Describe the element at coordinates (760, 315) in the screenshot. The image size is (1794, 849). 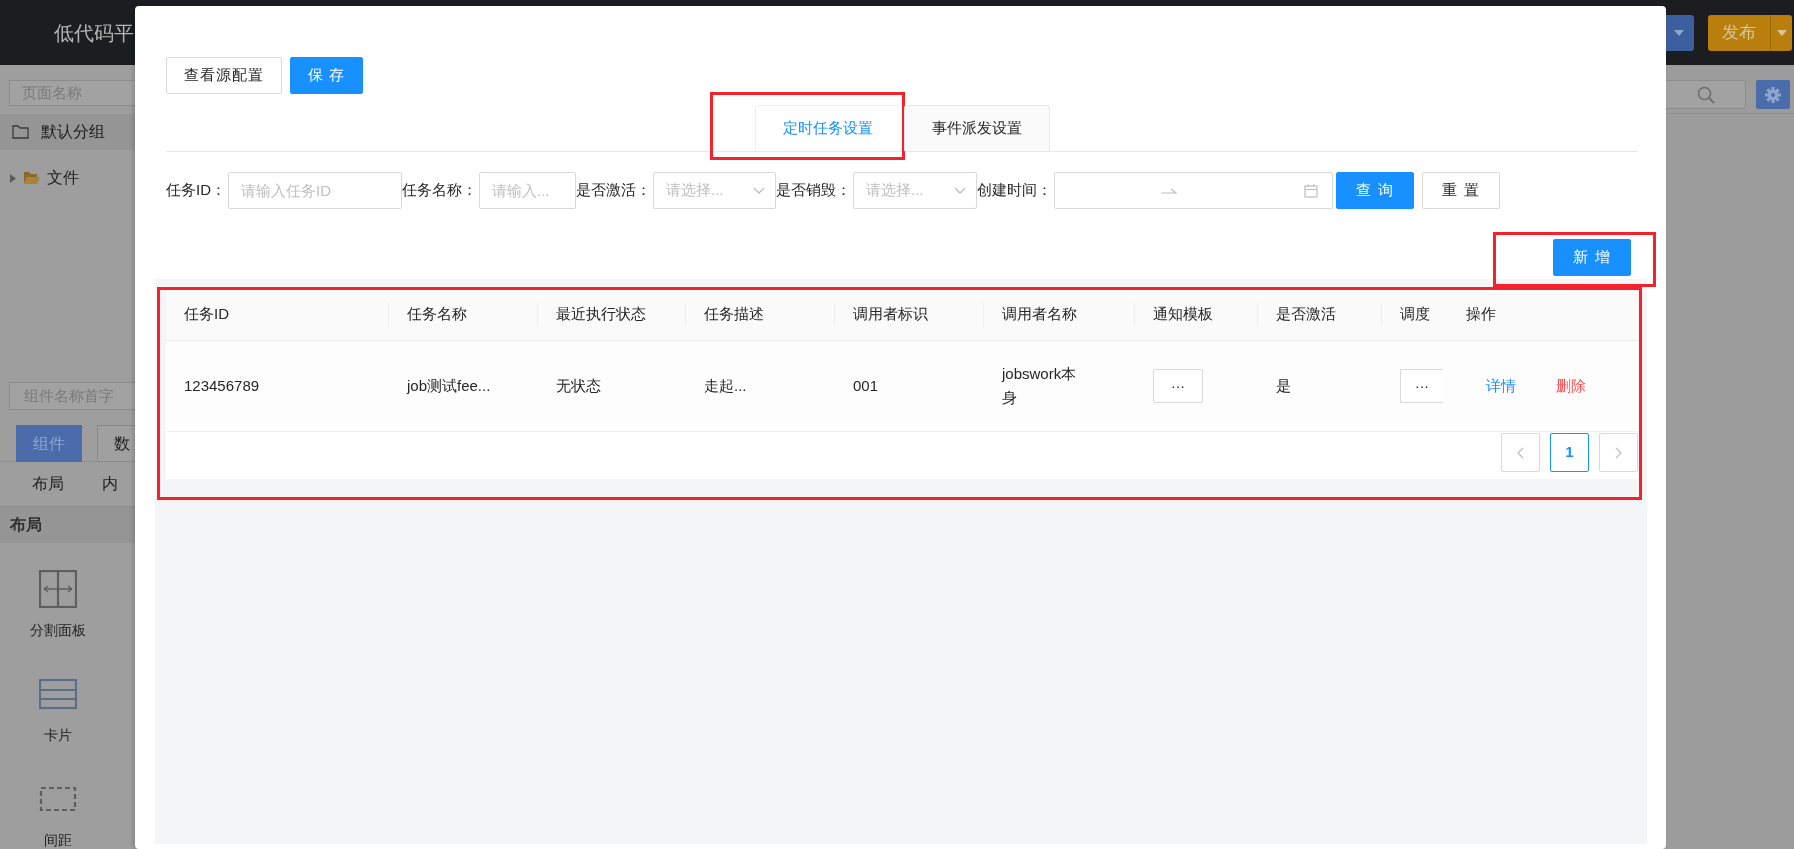
I see `column-header: 任务描述` at that location.